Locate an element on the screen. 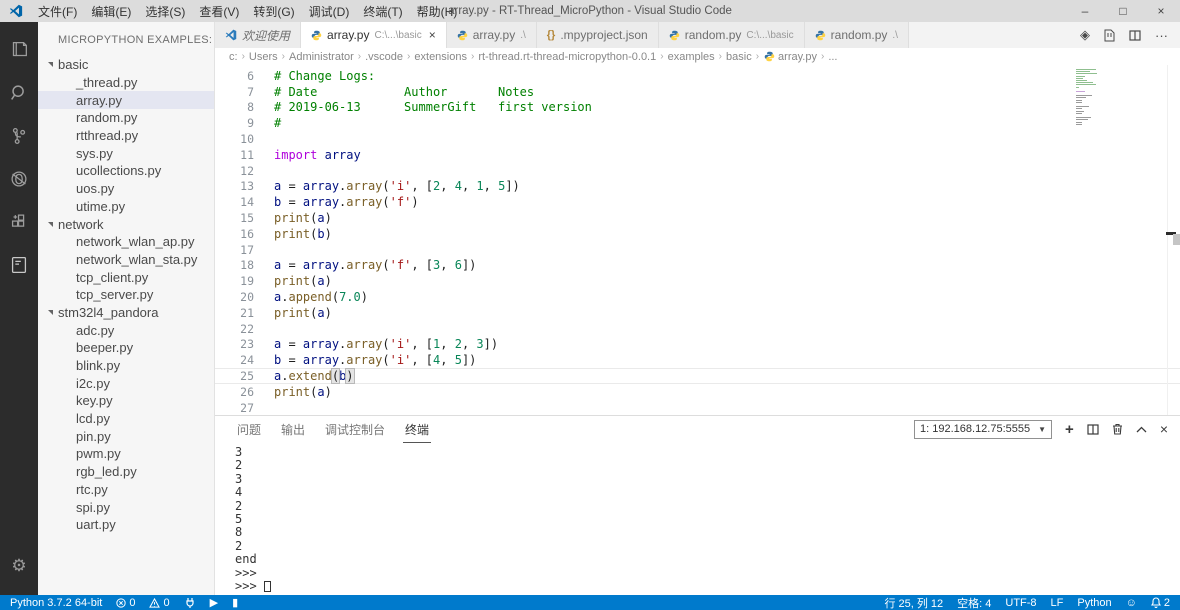 The height and width of the screenshot is (610, 1180). menu-item: 转到(G) is located at coordinates (273, 11).